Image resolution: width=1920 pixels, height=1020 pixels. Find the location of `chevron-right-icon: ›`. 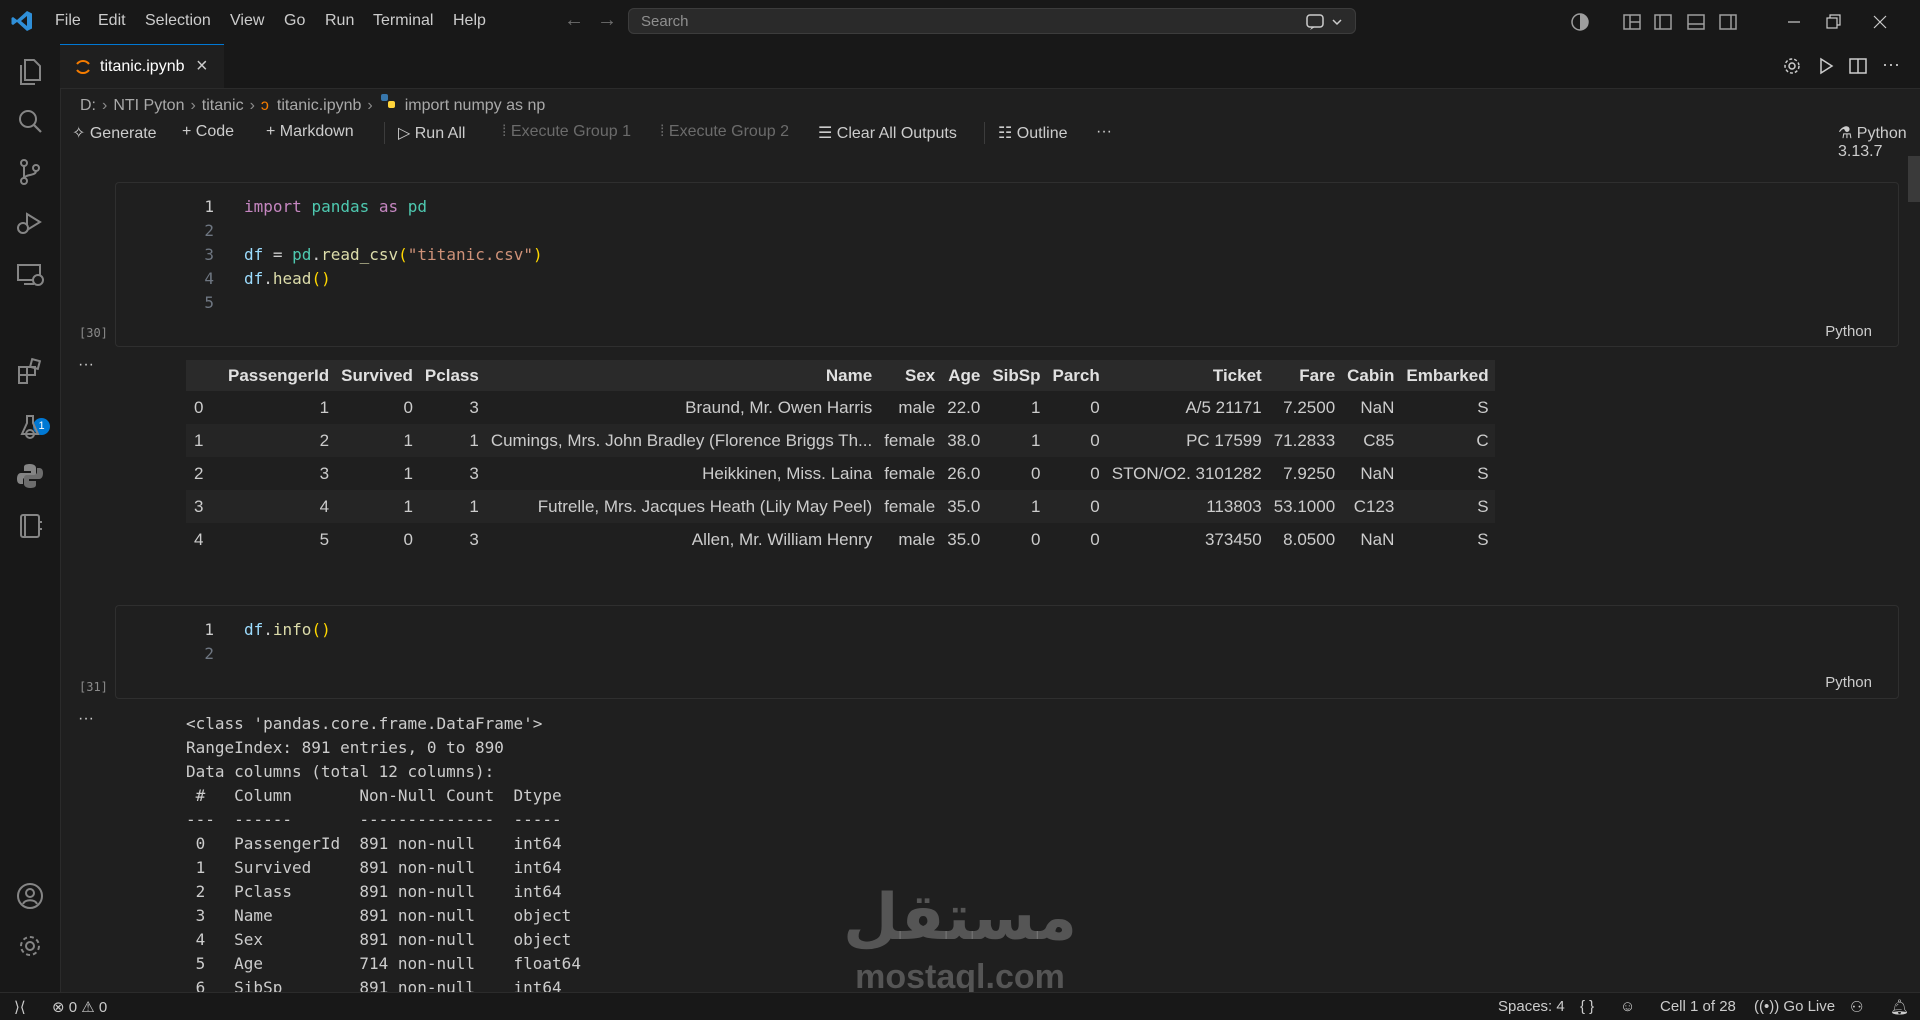

chevron-right-icon: › is located at coordinates (105, 105).